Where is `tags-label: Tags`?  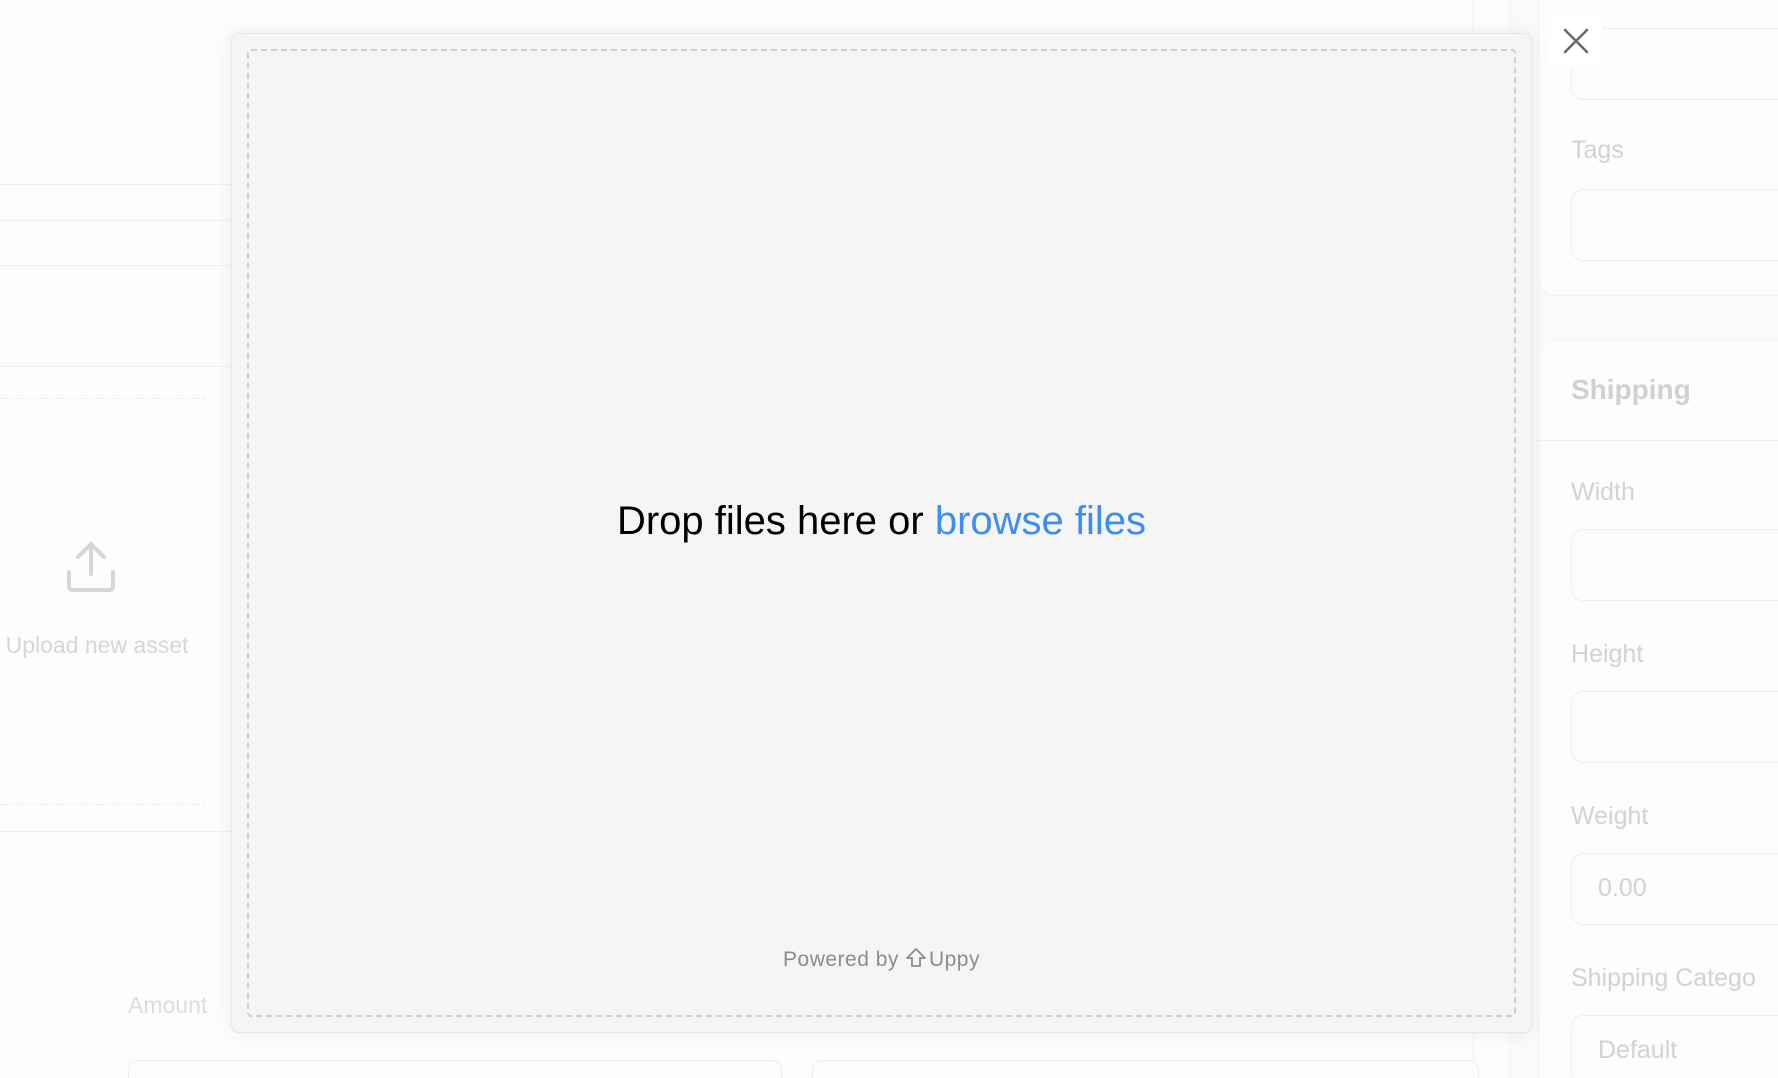 tags-label: Tags is located at coordinates (1597, 150).